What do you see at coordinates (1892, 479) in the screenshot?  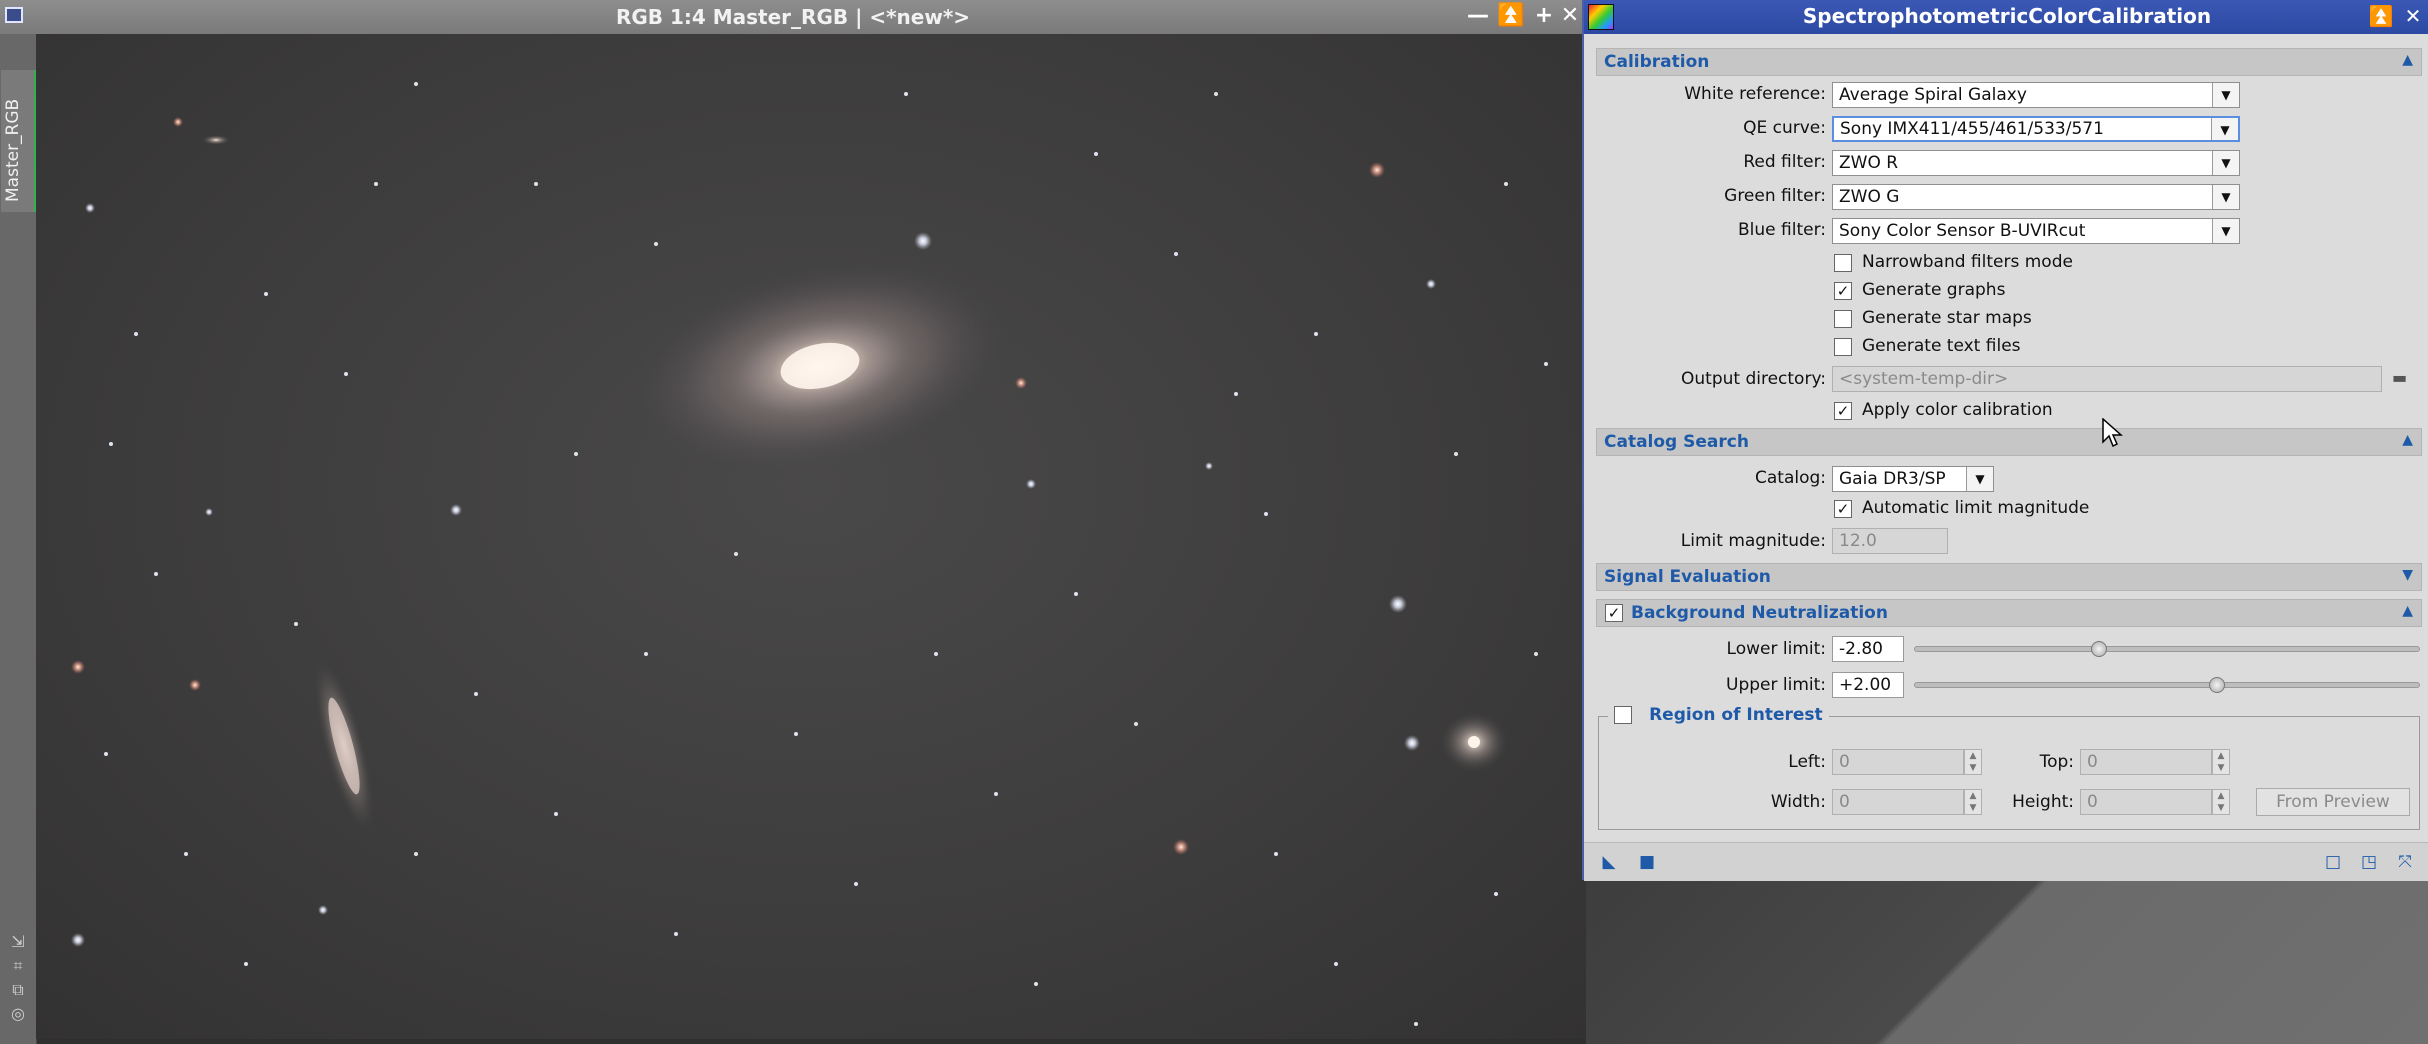 I see `catalog-value: Gaia DR3/SP` at bounding box center [1892, 479].